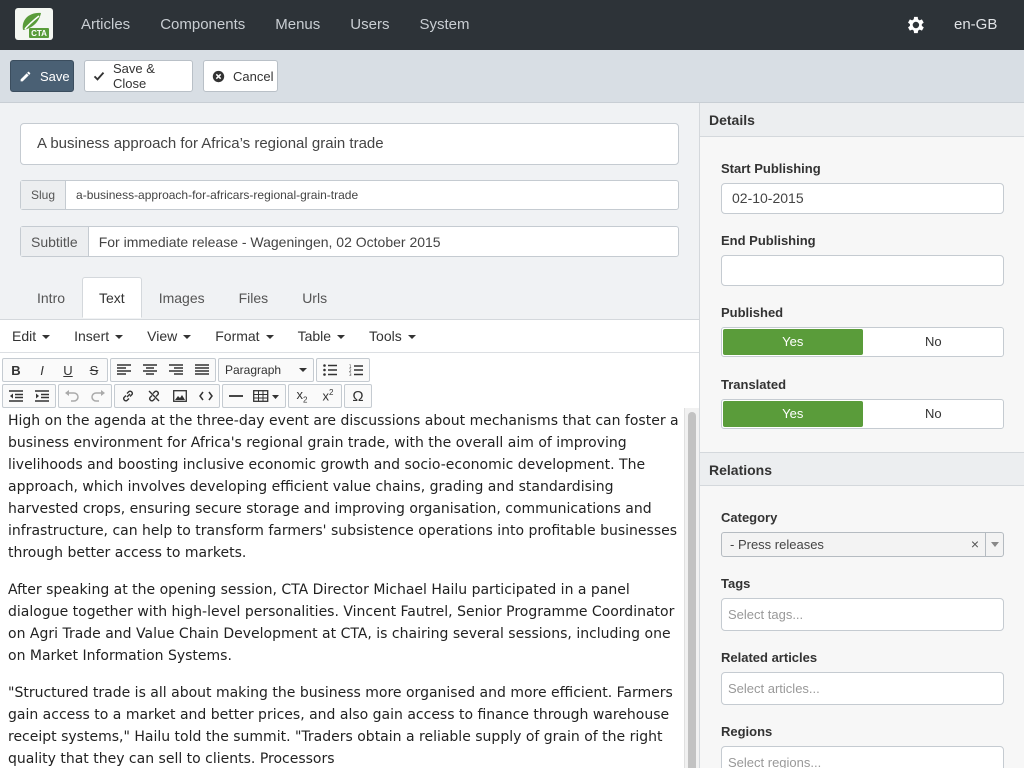  I want to click on language-selector: en-GB, so click(975, 25).